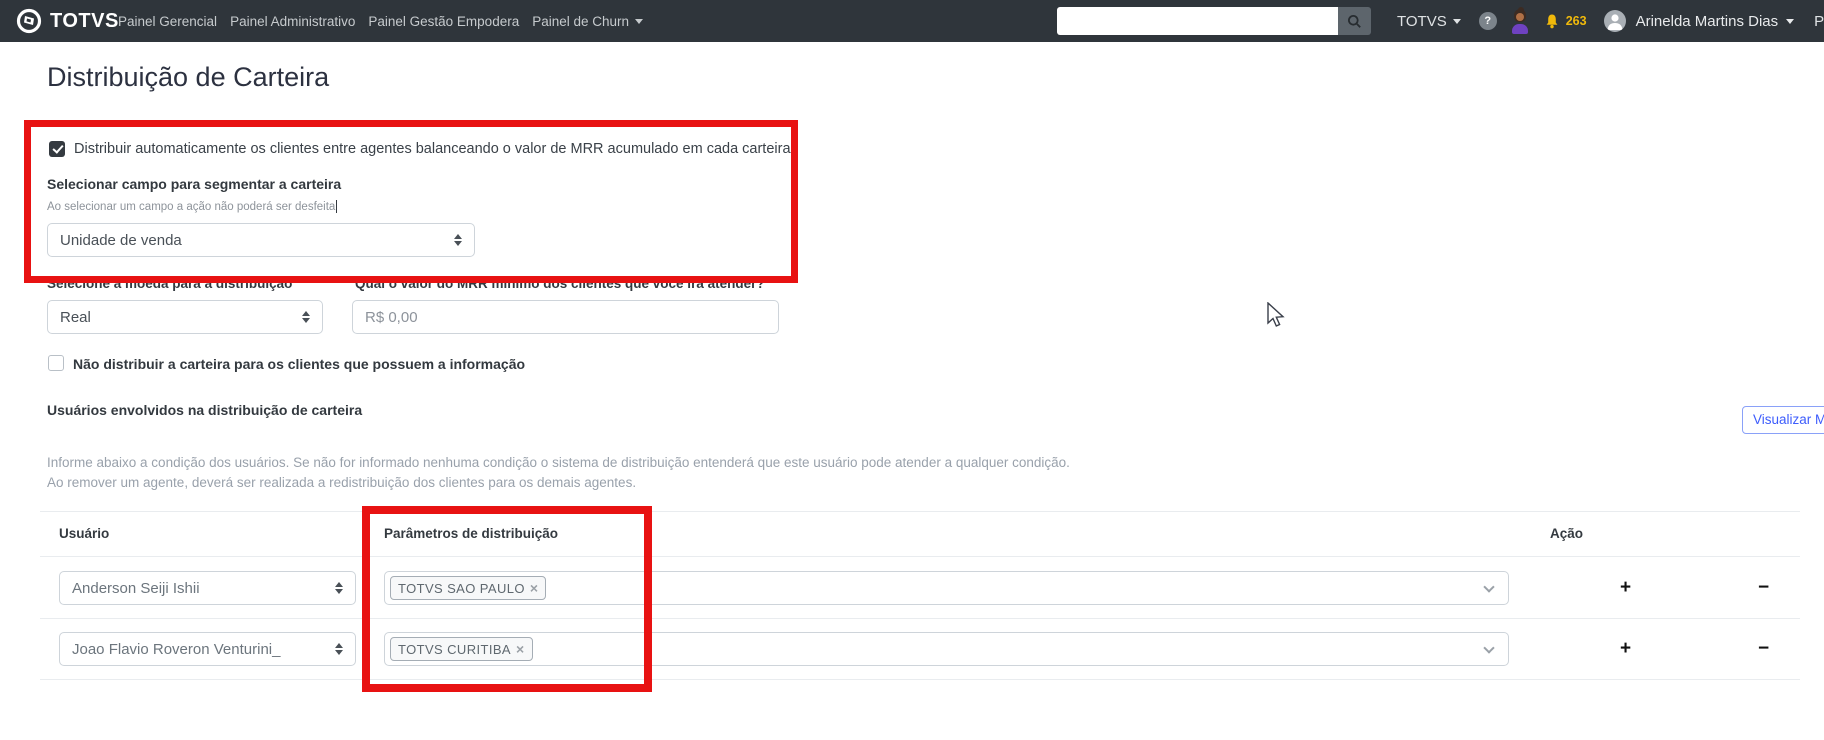 The height and width of the screenshot is (740, 1824). I want to click on column-header-usuario: Usuário, so click(84, 533).